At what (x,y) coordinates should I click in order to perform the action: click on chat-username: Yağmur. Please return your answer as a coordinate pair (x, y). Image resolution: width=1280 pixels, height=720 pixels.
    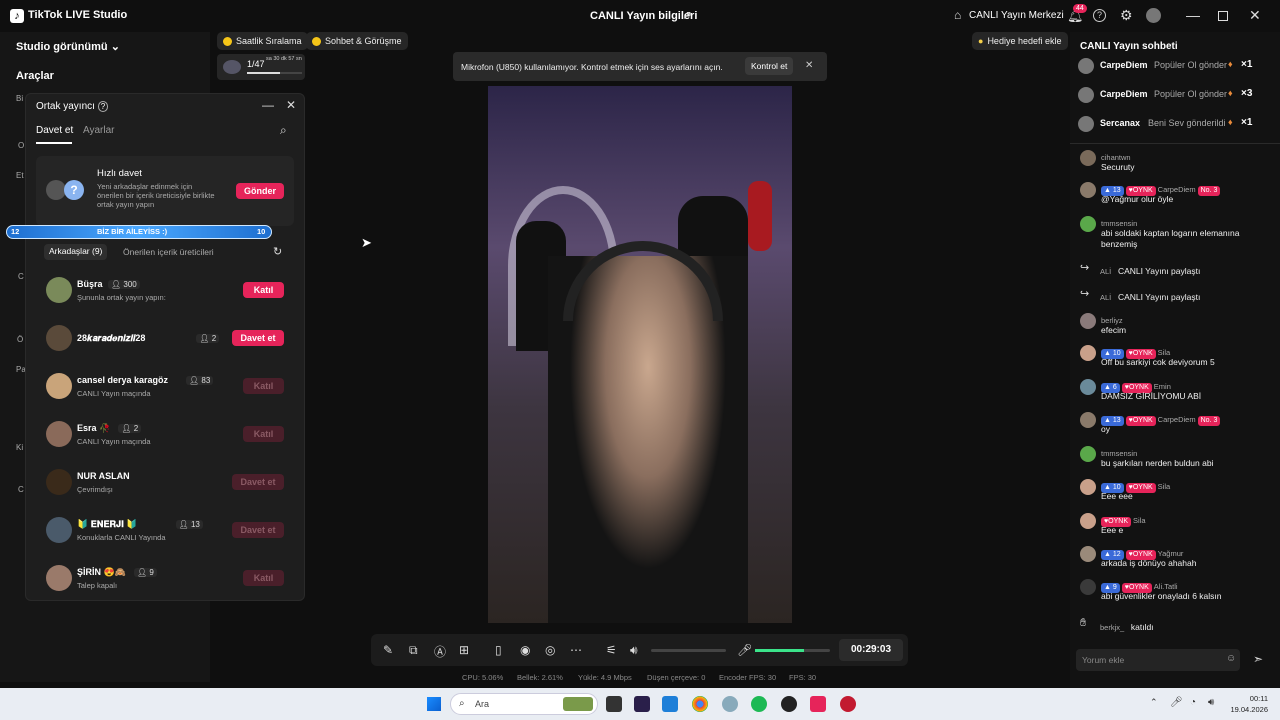
    Looking at the image, I should click on (1171, 553).